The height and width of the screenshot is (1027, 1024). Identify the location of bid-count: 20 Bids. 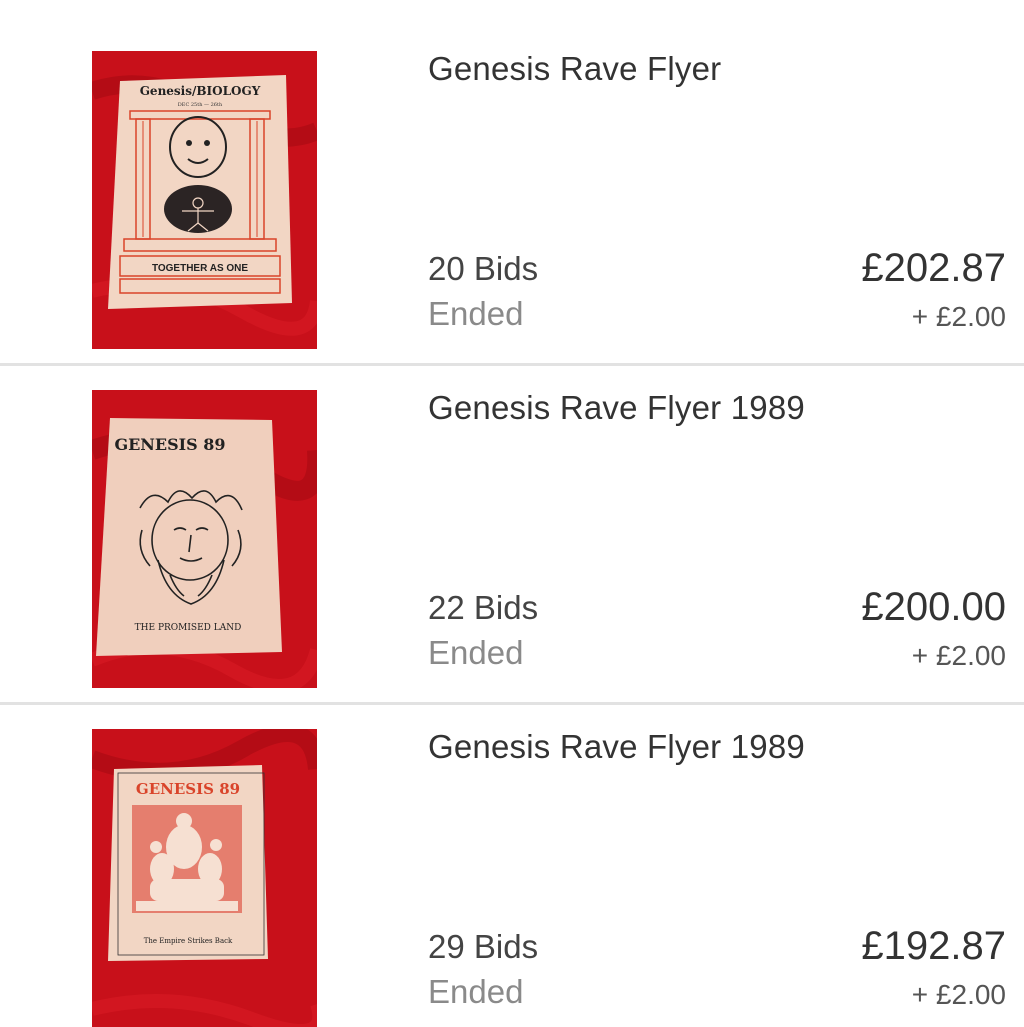
(483, 268).